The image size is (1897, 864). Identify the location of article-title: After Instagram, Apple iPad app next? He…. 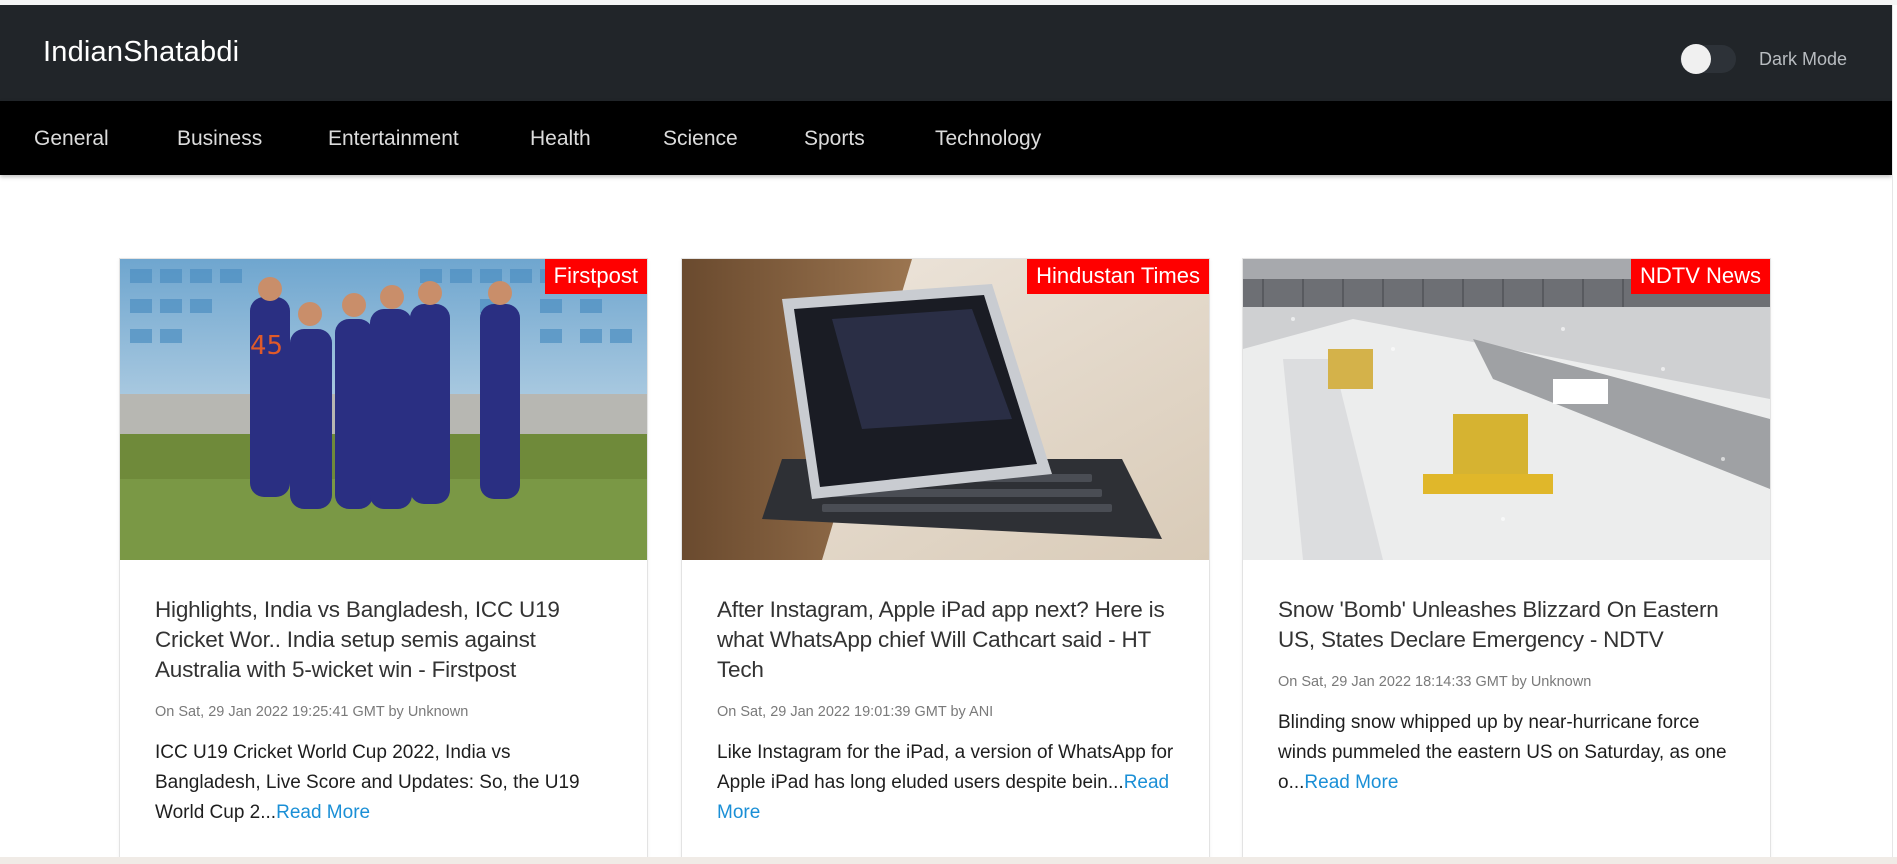
(949, 640).